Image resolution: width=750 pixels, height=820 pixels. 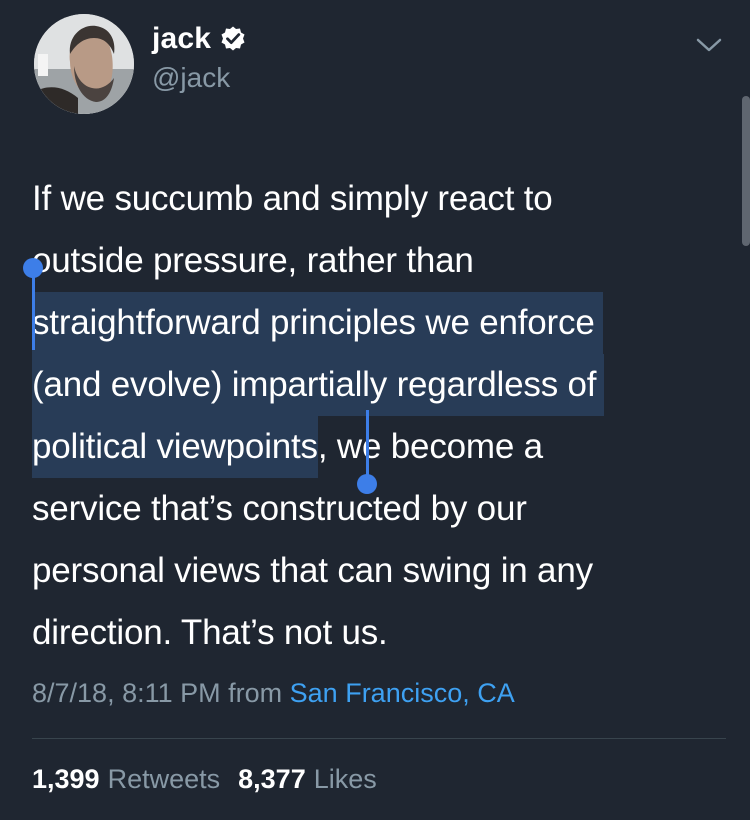 What do you see at coordinates (292, 198) in the screenshot?
I see `tweet-text-line: If we succumb and simply react to` at bounding box center [292, 198].